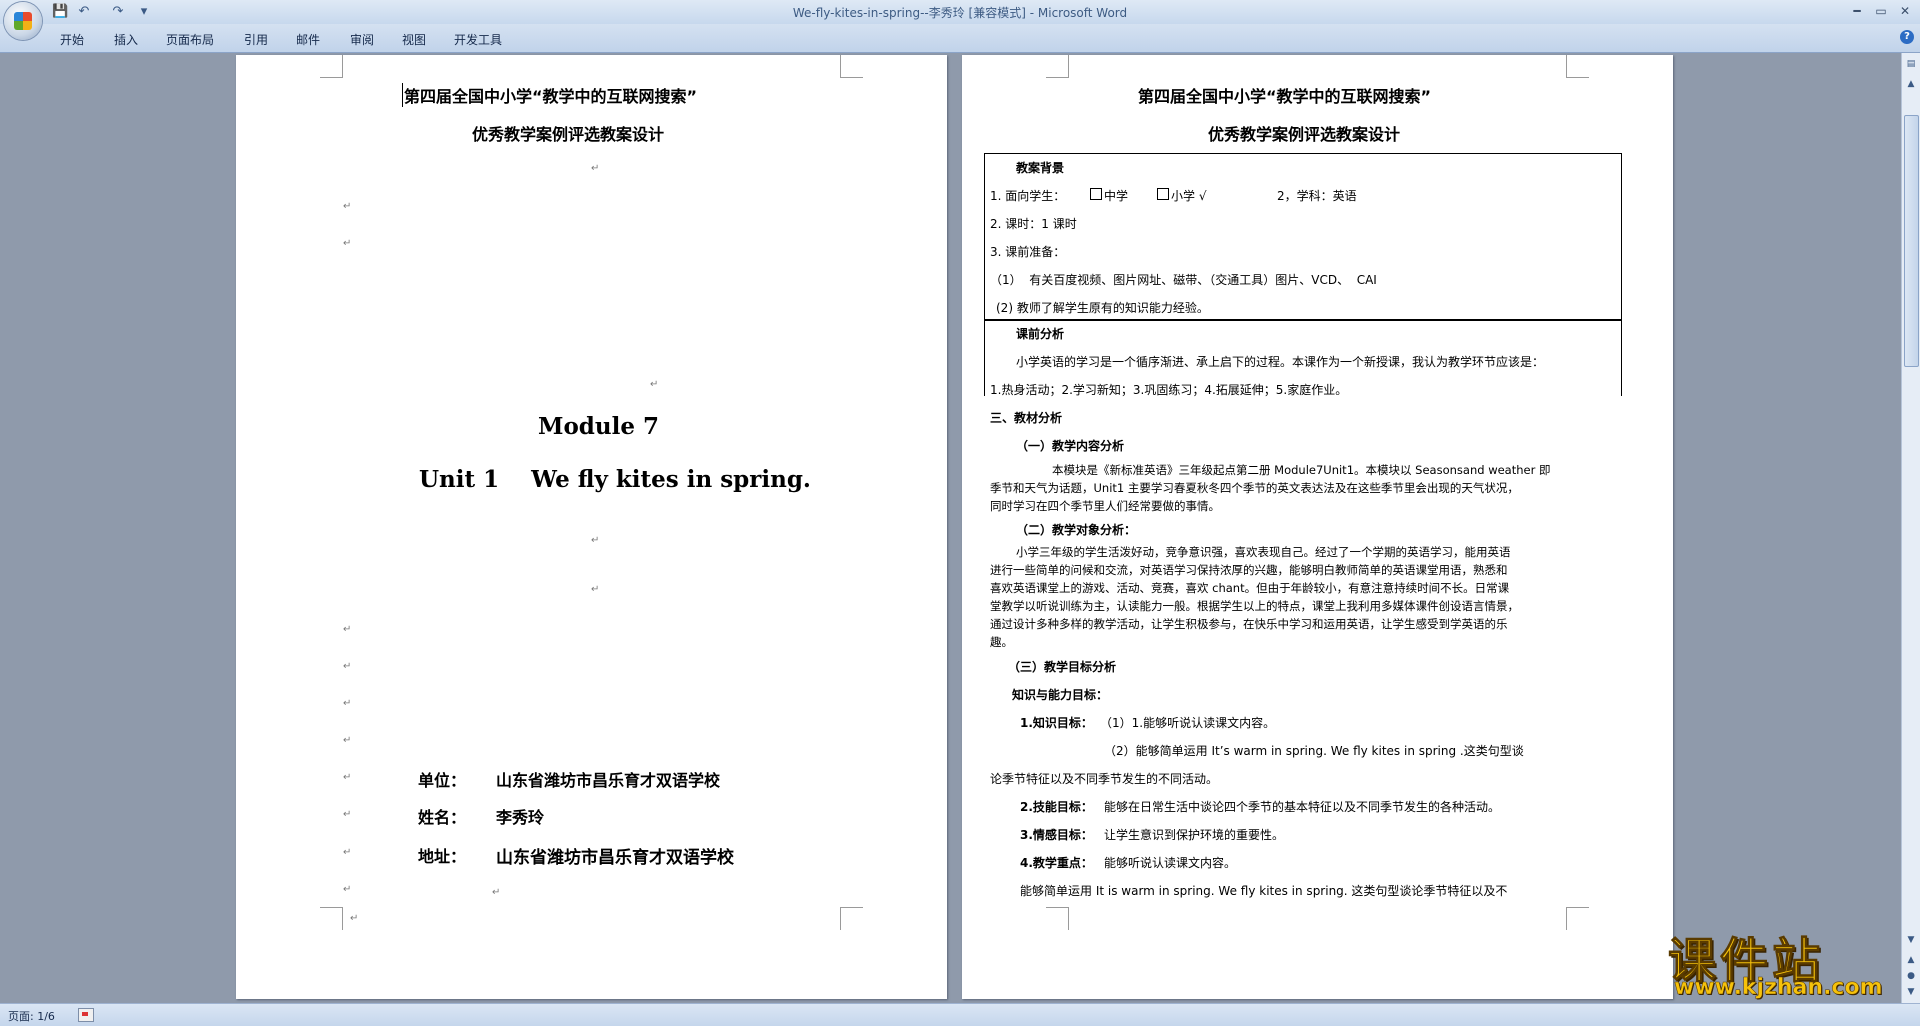 This screenshot has height=1026, width=1920. I want to click on tab-insert: 插入, so click(126, 39).